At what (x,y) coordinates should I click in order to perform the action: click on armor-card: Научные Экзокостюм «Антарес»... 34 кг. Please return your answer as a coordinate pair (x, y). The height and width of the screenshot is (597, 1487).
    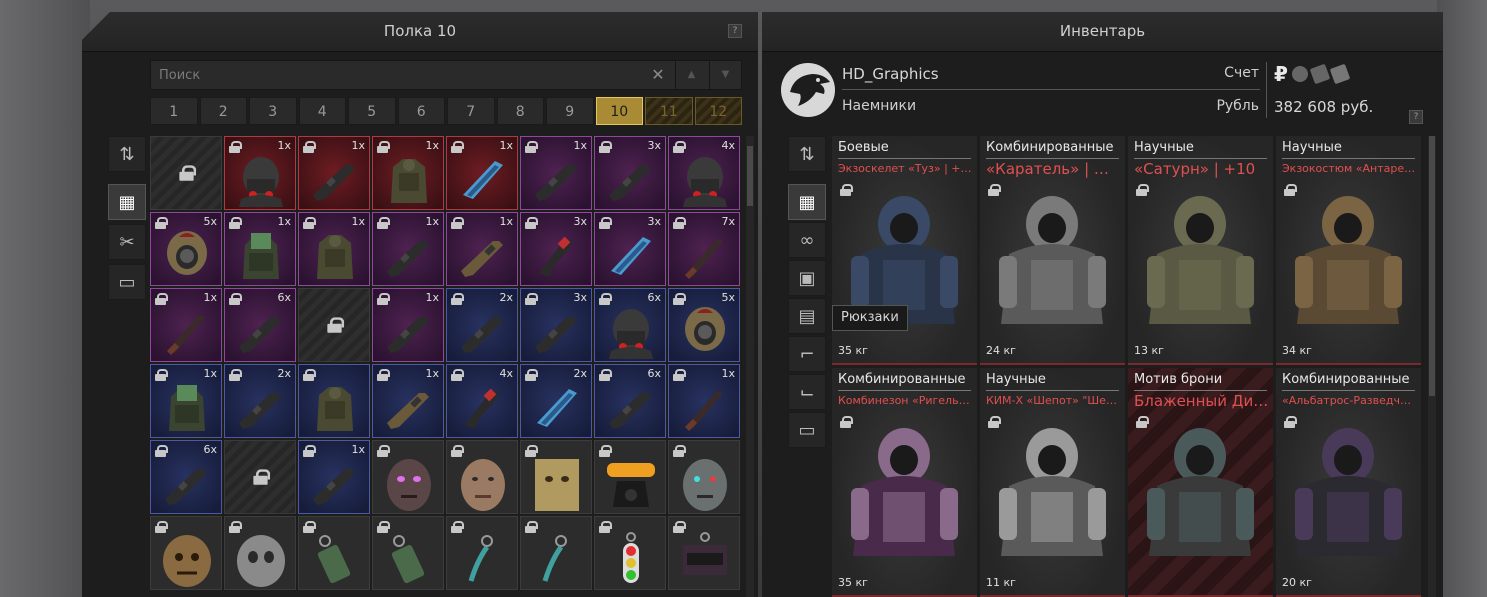
    Looking at the image, I should click on (1348, 250).